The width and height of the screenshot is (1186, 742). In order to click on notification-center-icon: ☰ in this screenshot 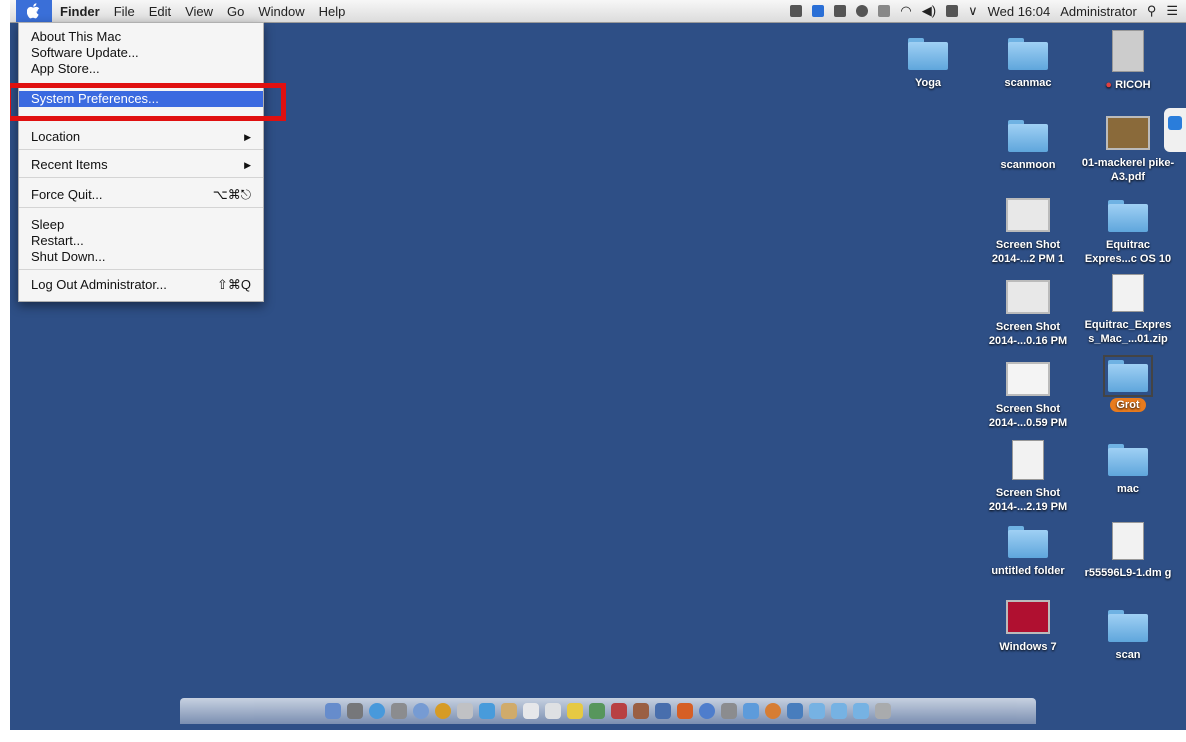, I will do `click(1172, 11)`.